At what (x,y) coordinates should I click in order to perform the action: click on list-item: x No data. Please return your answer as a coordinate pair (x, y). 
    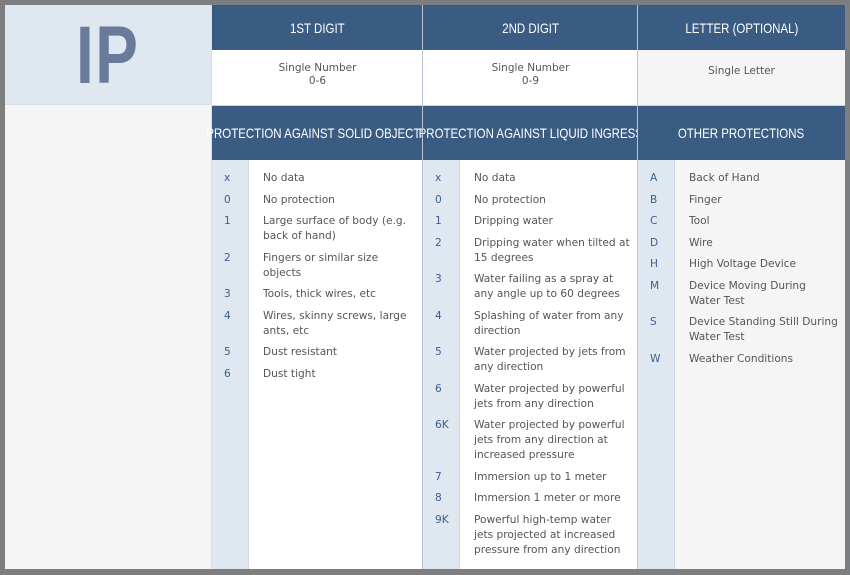
    Looking at the image, I should click on (530, 178).